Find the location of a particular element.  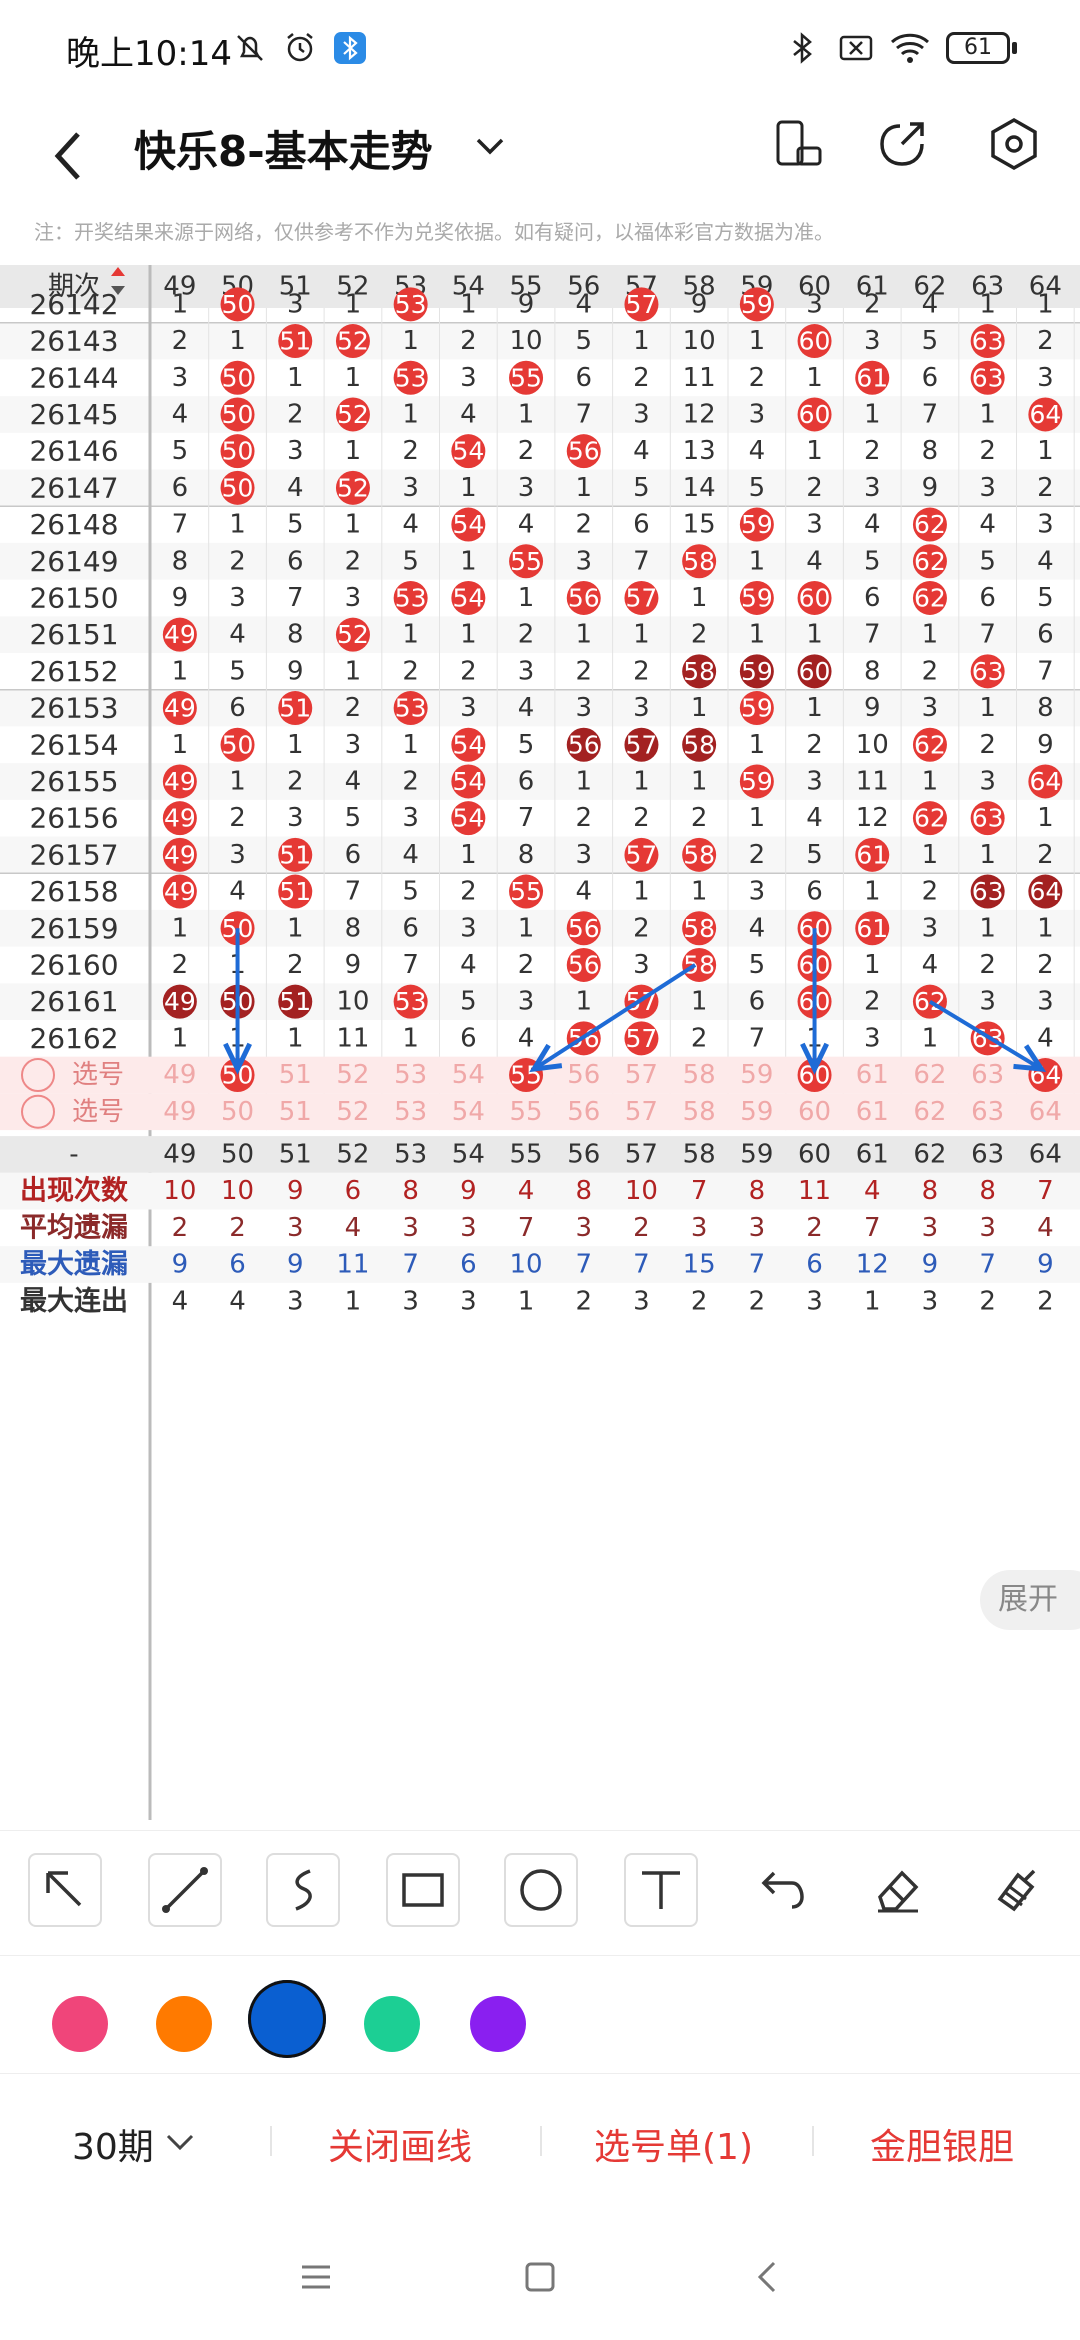

clear-brush-icon is located at coordinates (1015, 1890).